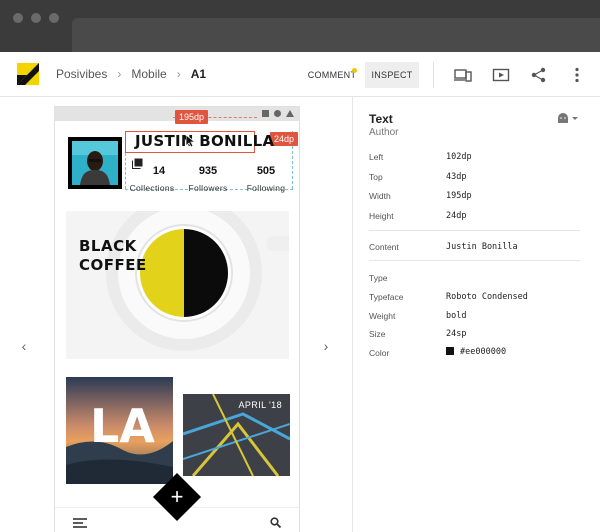 This screenshot has height=532, width=600. I want to click on layer-type-title: Text, so click(381, 119).